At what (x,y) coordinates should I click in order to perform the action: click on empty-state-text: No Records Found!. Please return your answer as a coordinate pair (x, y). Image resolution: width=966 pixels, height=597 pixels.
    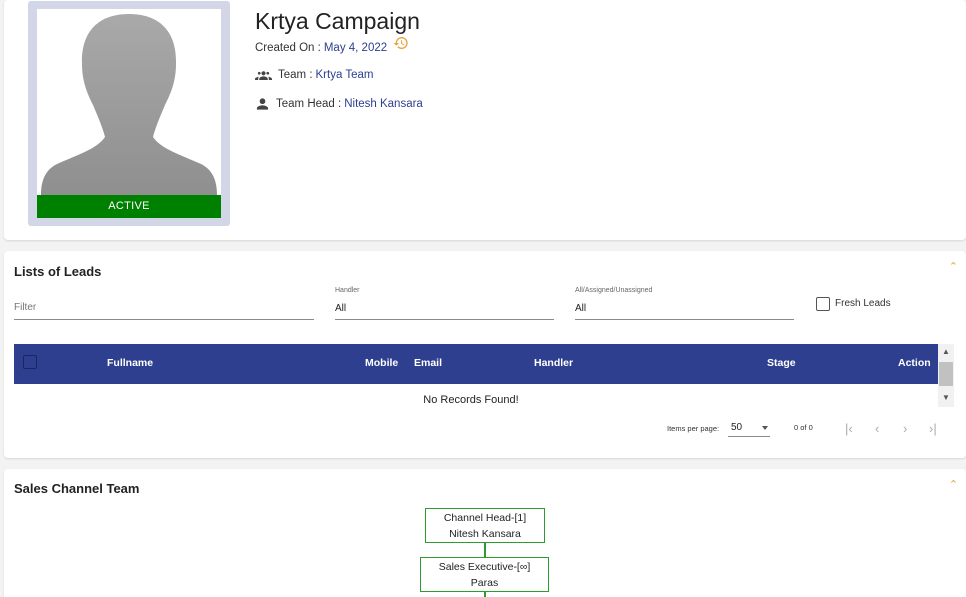
    Looking at the image, I should click on (471, 400).